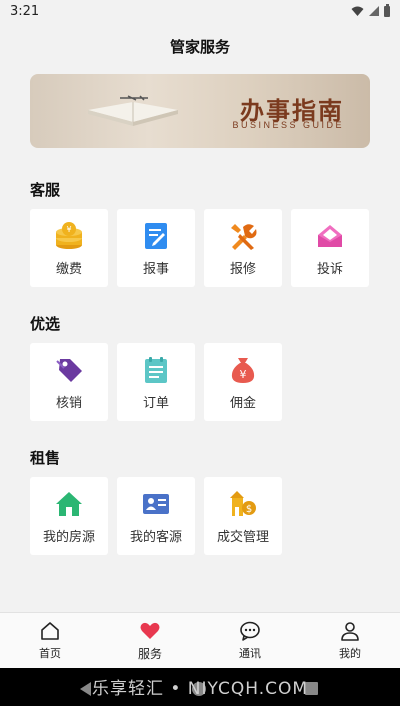 This screenshot has width=400, height=706. What do you see at coordinates (242, 403) in the screenshot?
I see `tile-label: 佣金` at bounding box center [242, 403].